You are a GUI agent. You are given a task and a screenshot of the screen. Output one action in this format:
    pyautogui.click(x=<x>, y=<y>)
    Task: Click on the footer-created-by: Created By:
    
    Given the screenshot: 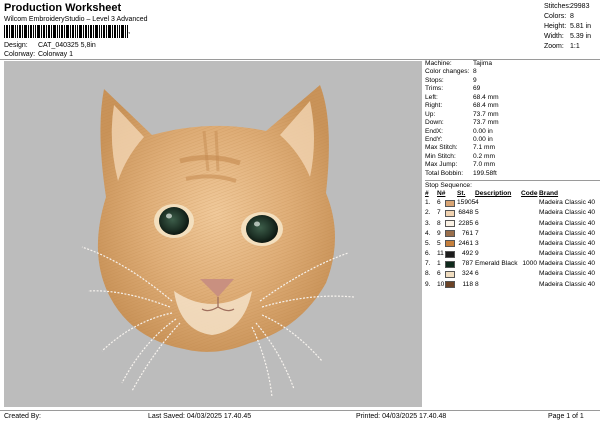 What is the action you would take?
    pyautogui.click(x=22, y=416)
    